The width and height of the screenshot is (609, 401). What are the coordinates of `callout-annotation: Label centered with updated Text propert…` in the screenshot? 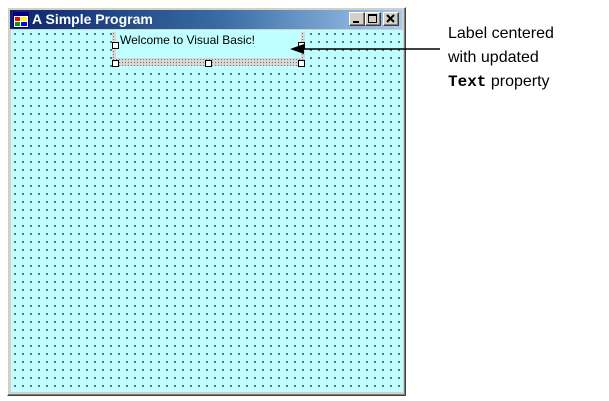 It's located at (501, 58).